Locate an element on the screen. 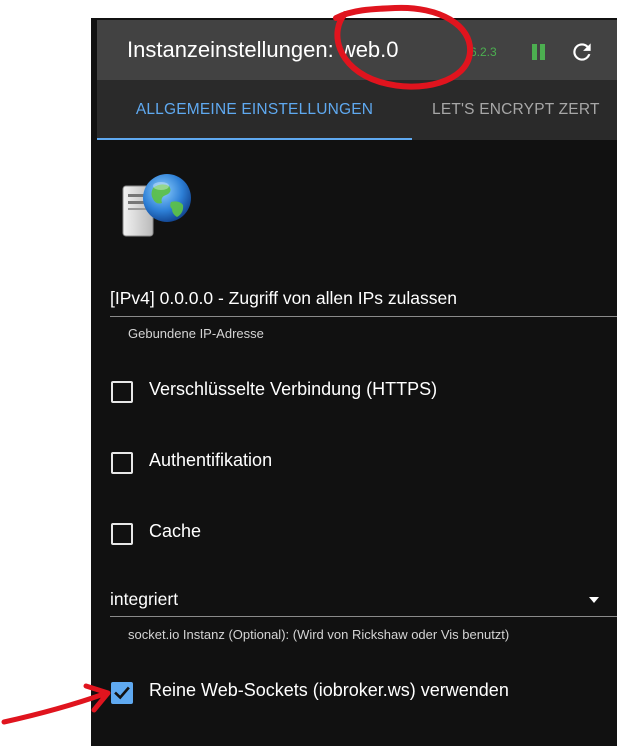  red-arrow-annotation is located at coordinates (54, 708).